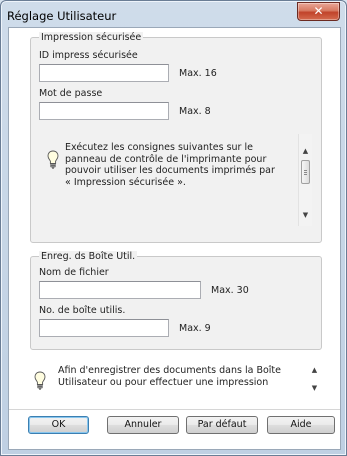  I want to click on box-number-input, so click(104, 328).